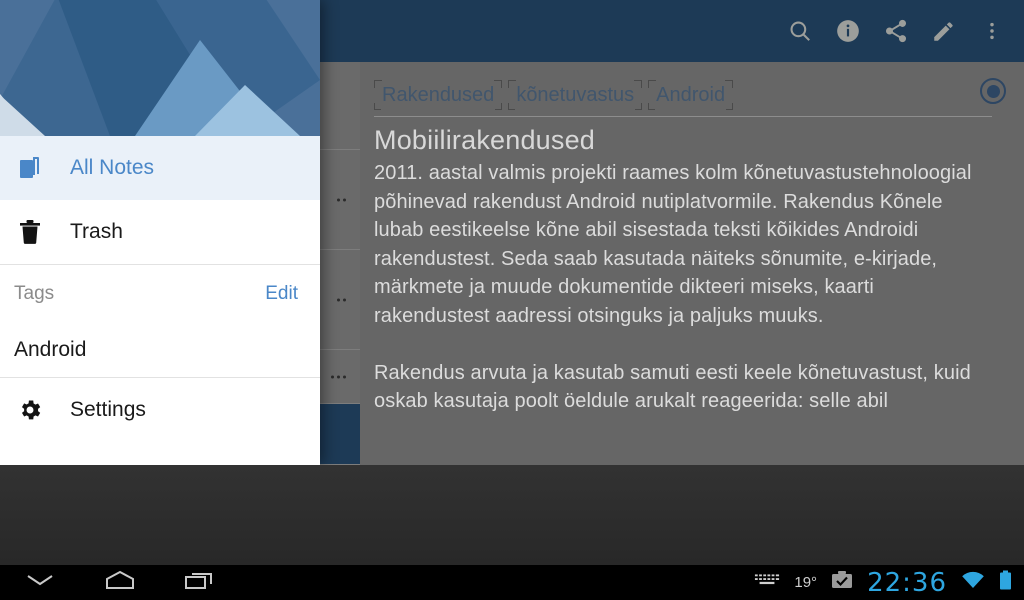  I want to click on note-tag: Rakendused, so click(438, 95).